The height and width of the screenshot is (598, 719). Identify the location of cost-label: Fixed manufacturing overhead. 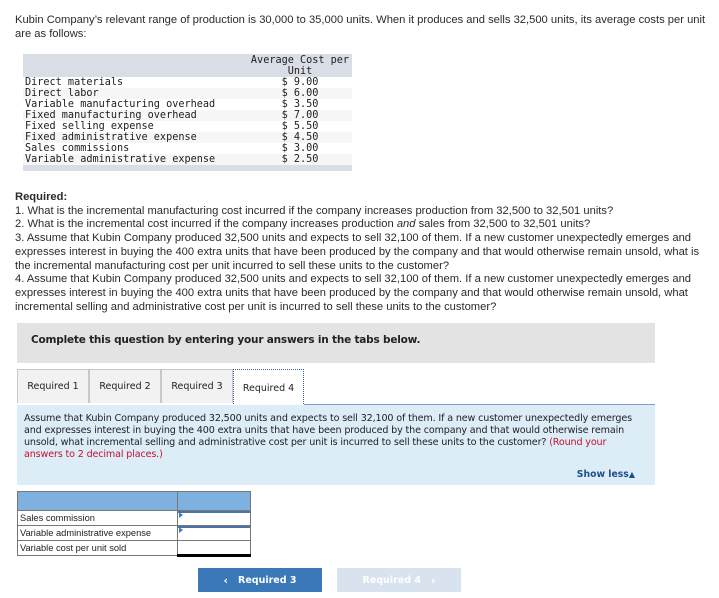
(135, 115).